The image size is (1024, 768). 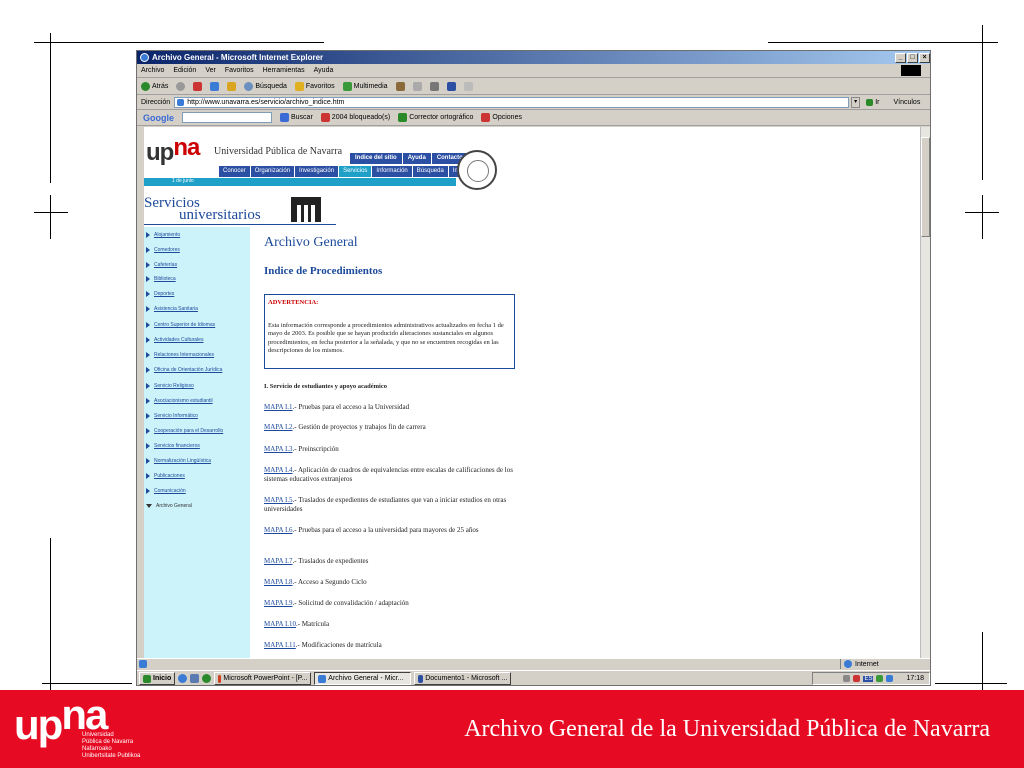 I want to click on sidebar-item-biblioteca: Biblioteca, so click(x=161, y=279).